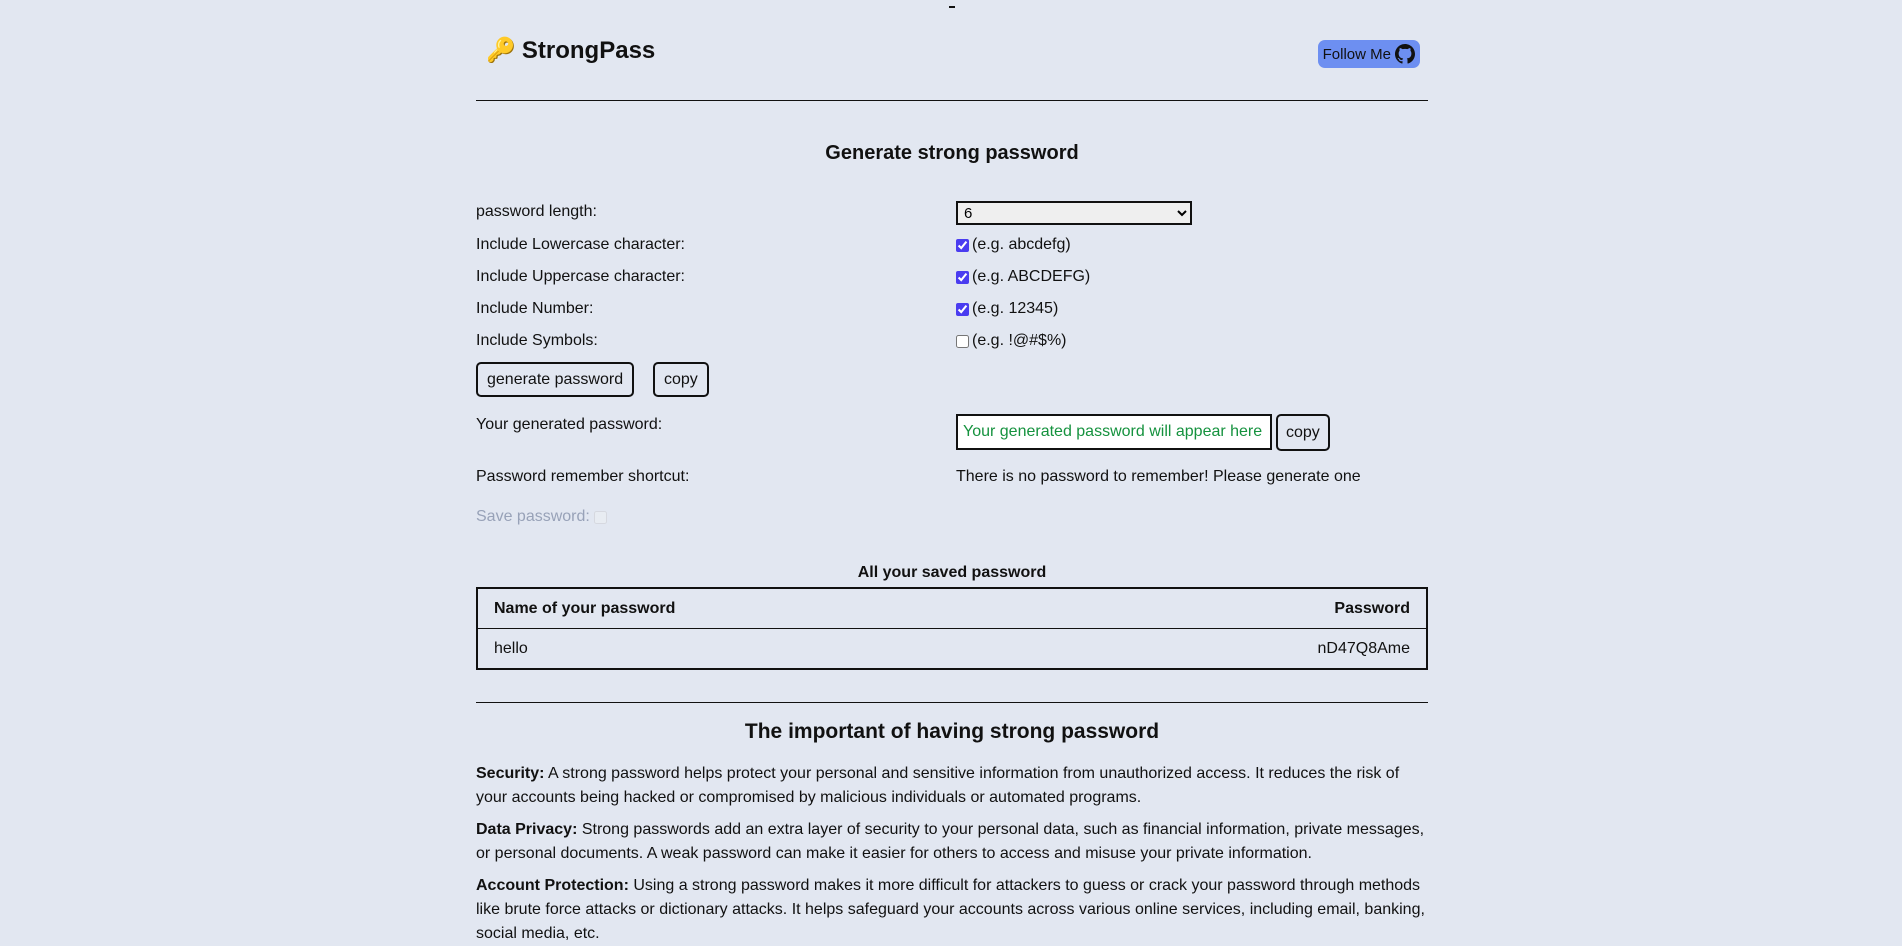 Image resolution: width=1902 pixels, height=946 pixels. What do you see at coordinates (552, 885) in the screenshot?
I see `paragraph-term: Account Protection:` at bounding box center [552, 885].